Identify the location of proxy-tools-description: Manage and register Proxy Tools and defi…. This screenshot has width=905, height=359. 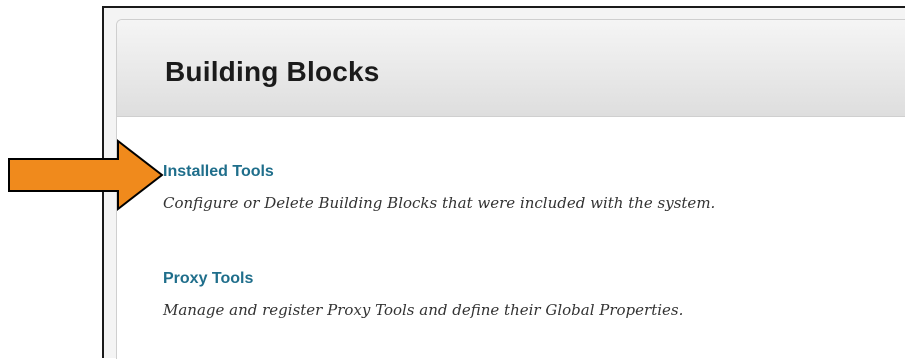
(423, 310).